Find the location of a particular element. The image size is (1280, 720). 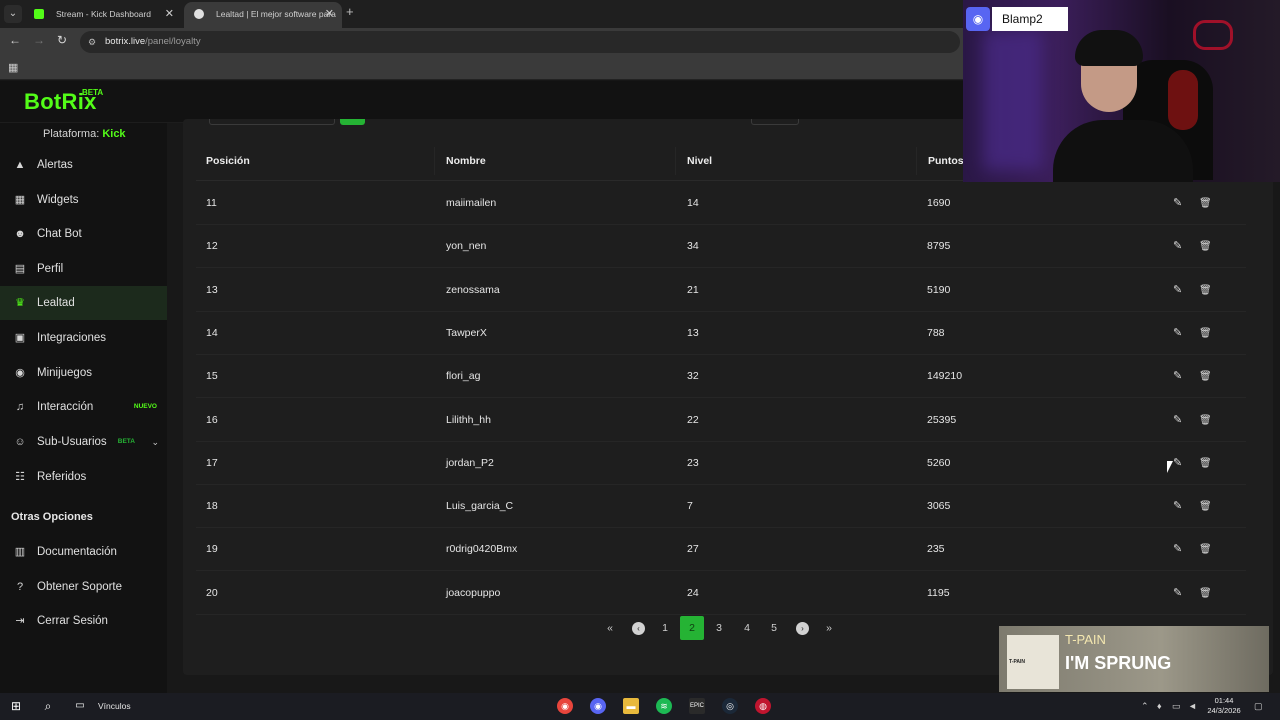

reload-icon: ↻ is located at coordinates (62, 40).